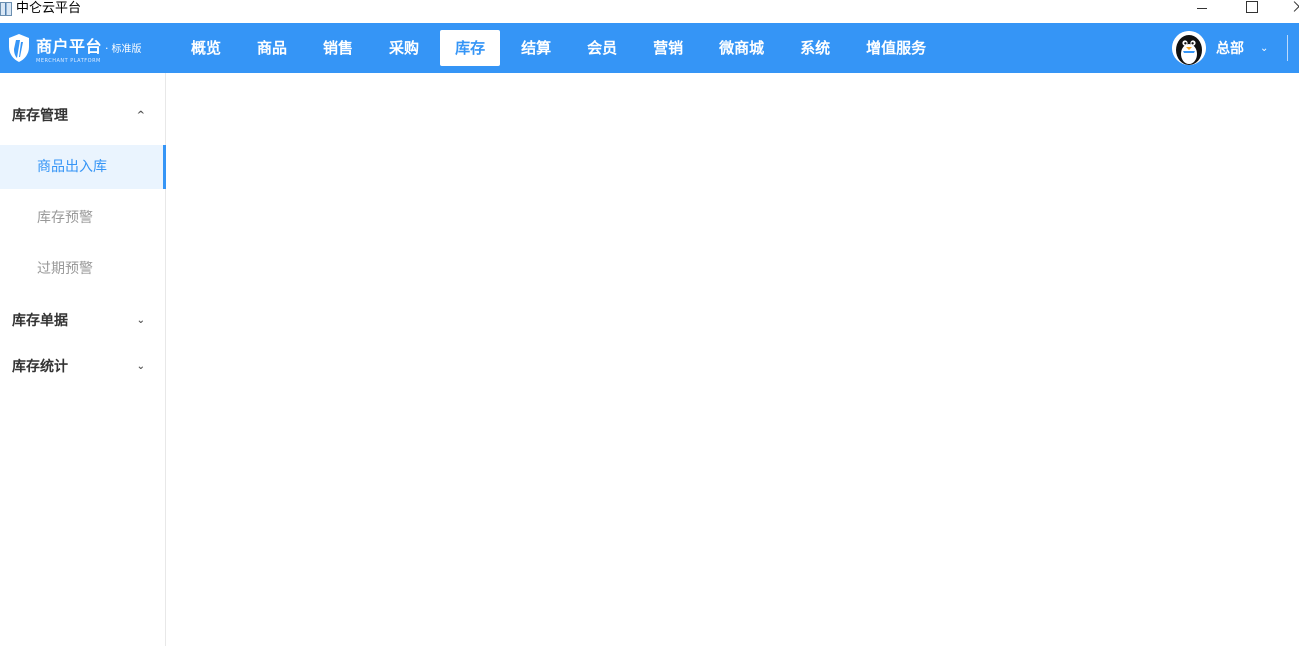 Image resolution: width=1299 pixels, height=646 pixels. What do you see at coordinates (338, 48) in the screenshot?
I see `nav-item-sales: 销售` at bounding box center [338, 48].